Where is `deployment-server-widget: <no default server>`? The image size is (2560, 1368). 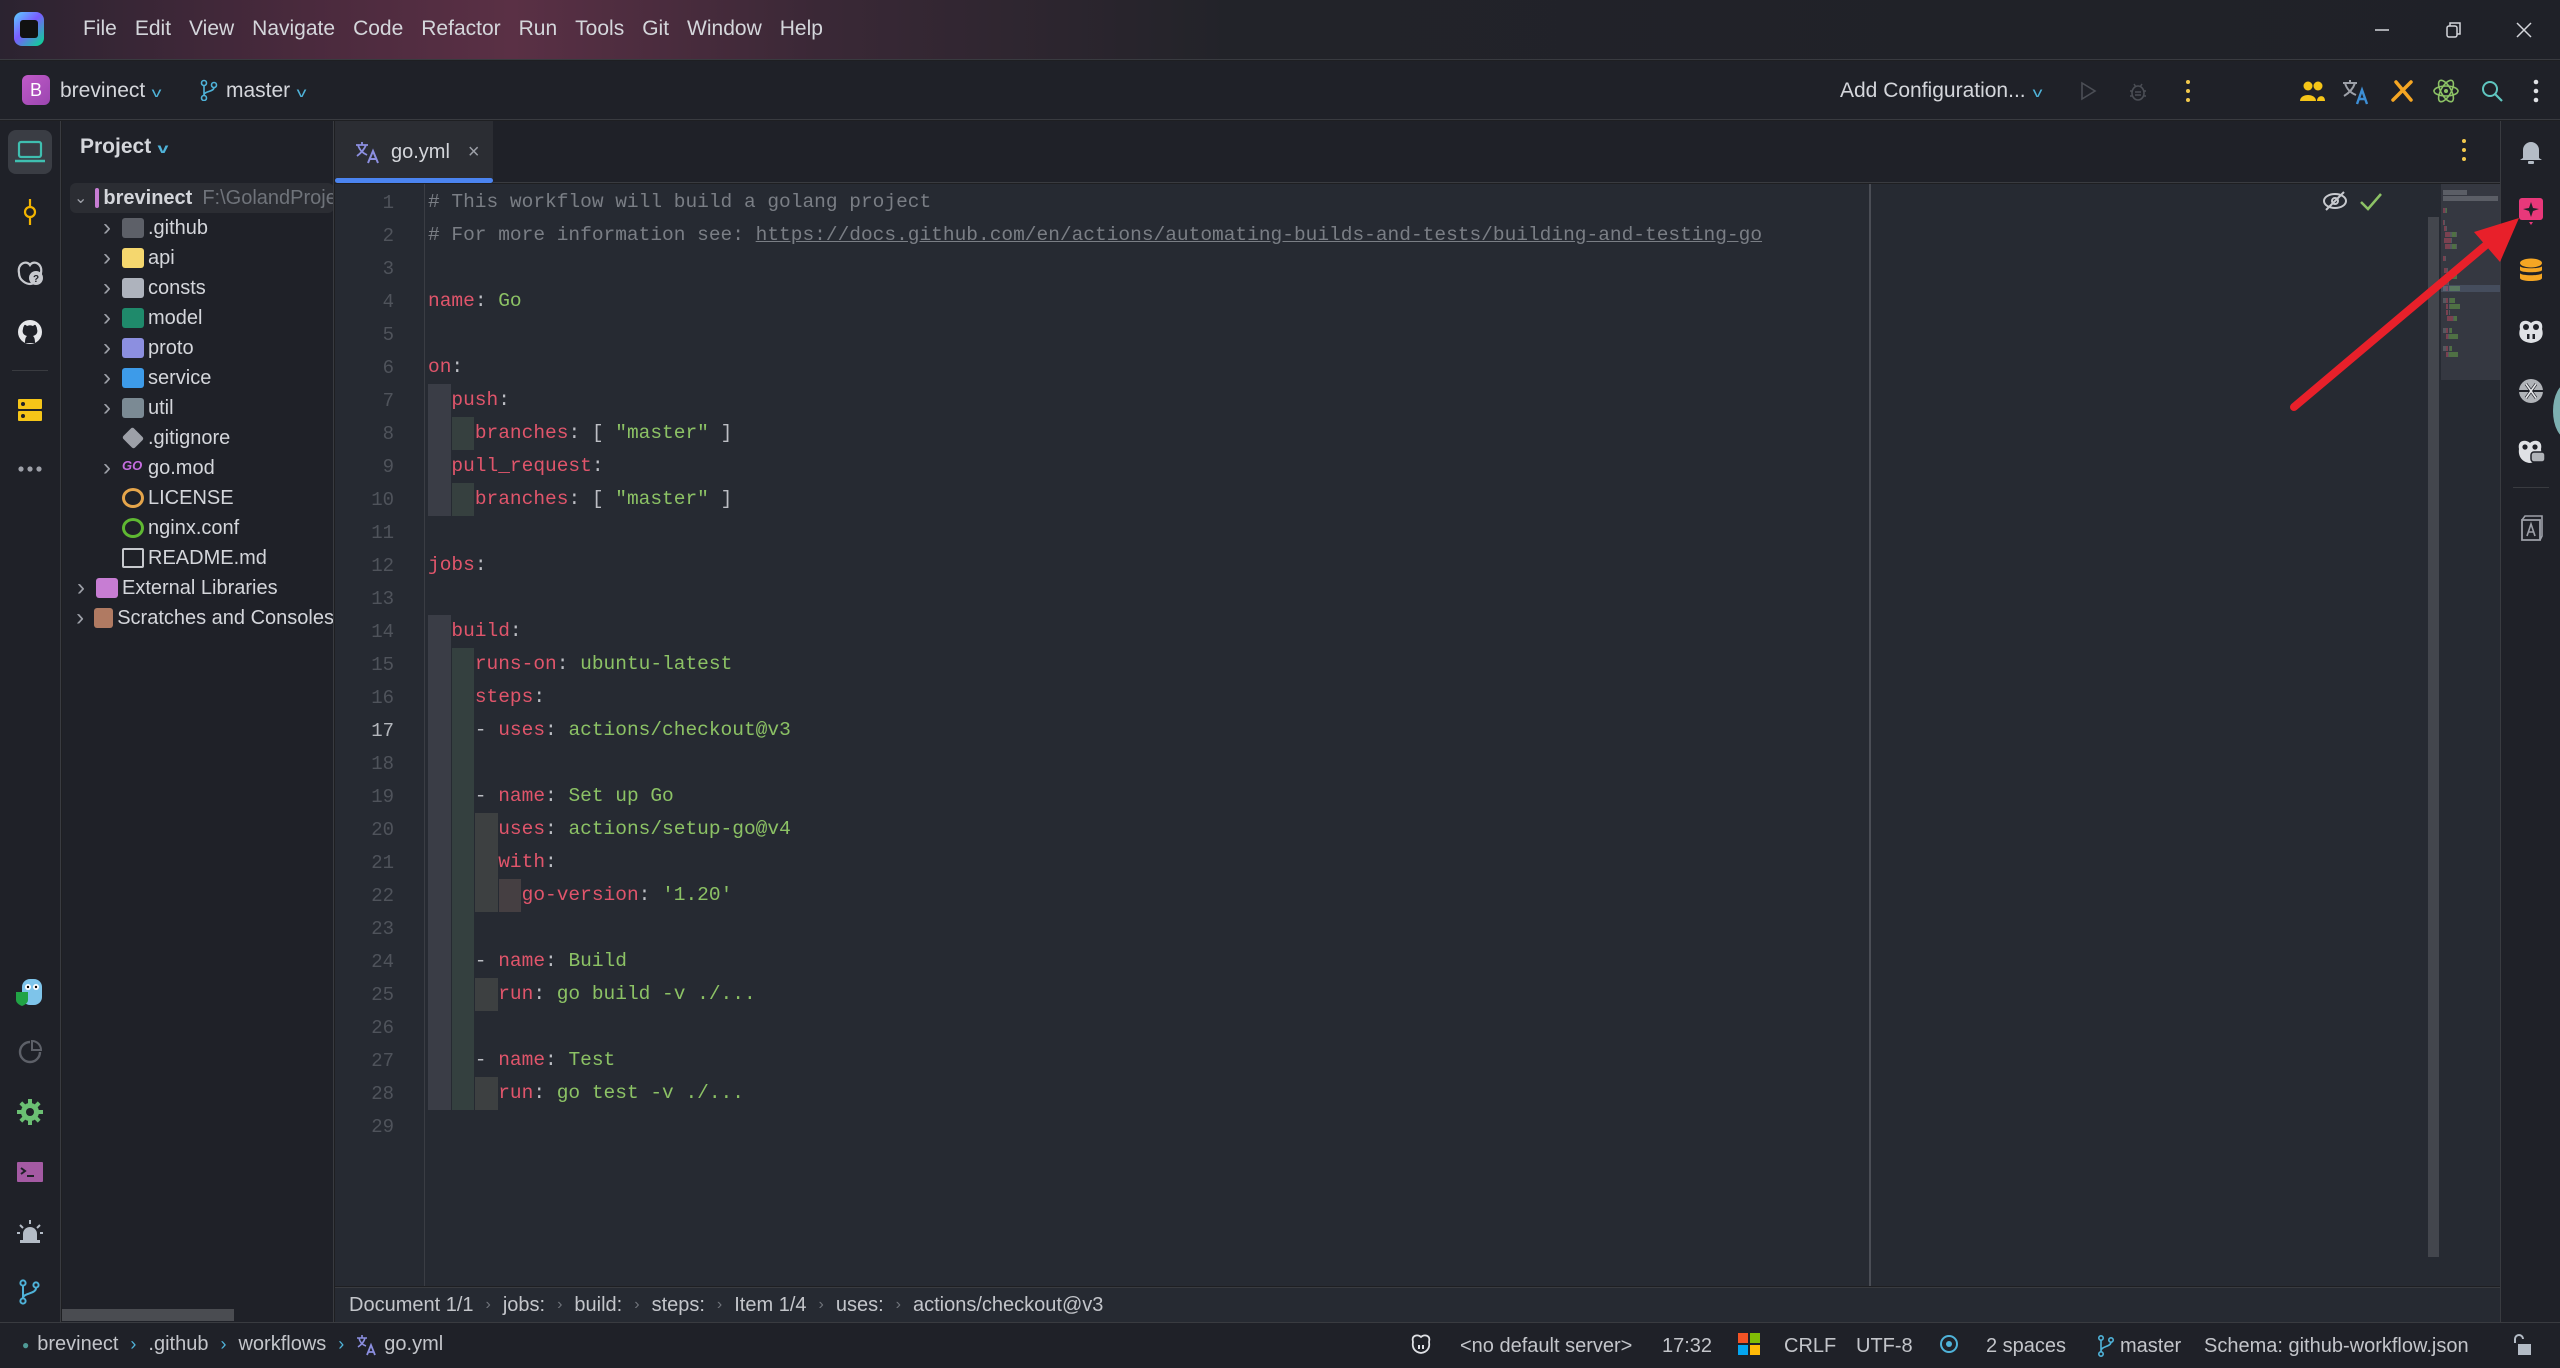
deployment-server-widget: <no default server> is located at coordinates (1546, 1346).